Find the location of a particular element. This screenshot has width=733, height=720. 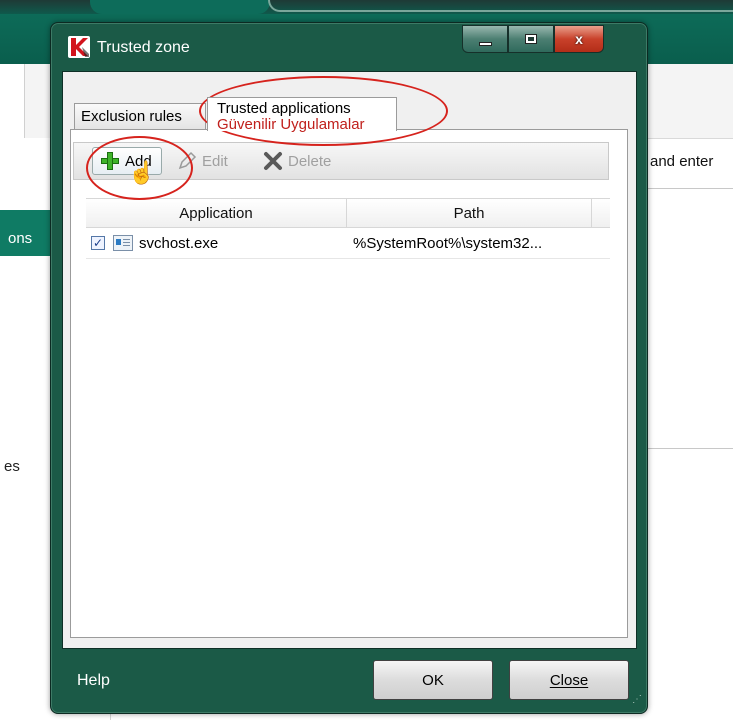

tab-annotation-text: Güvenilir Uygulamalar is located at coordinates (291, 124).